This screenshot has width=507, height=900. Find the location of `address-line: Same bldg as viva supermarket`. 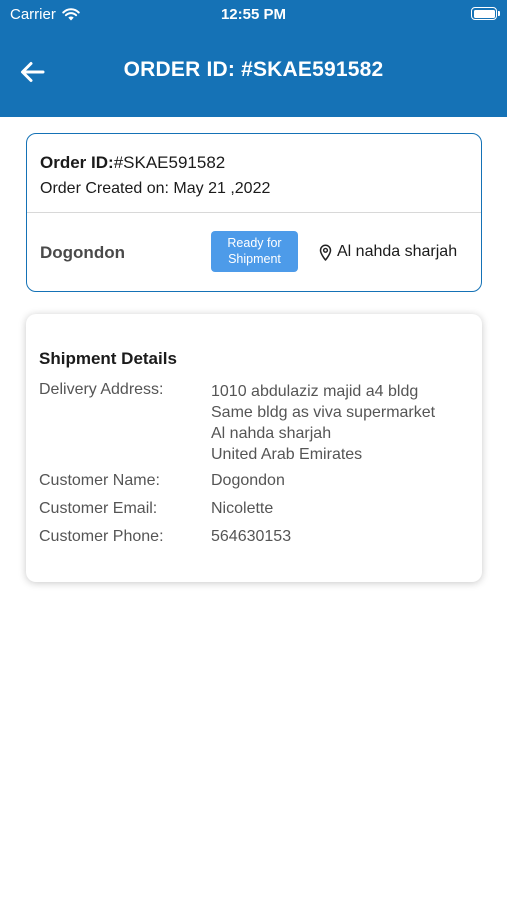

address-line: Same bldg as viva supermarket is located at coordinates (323, 412).